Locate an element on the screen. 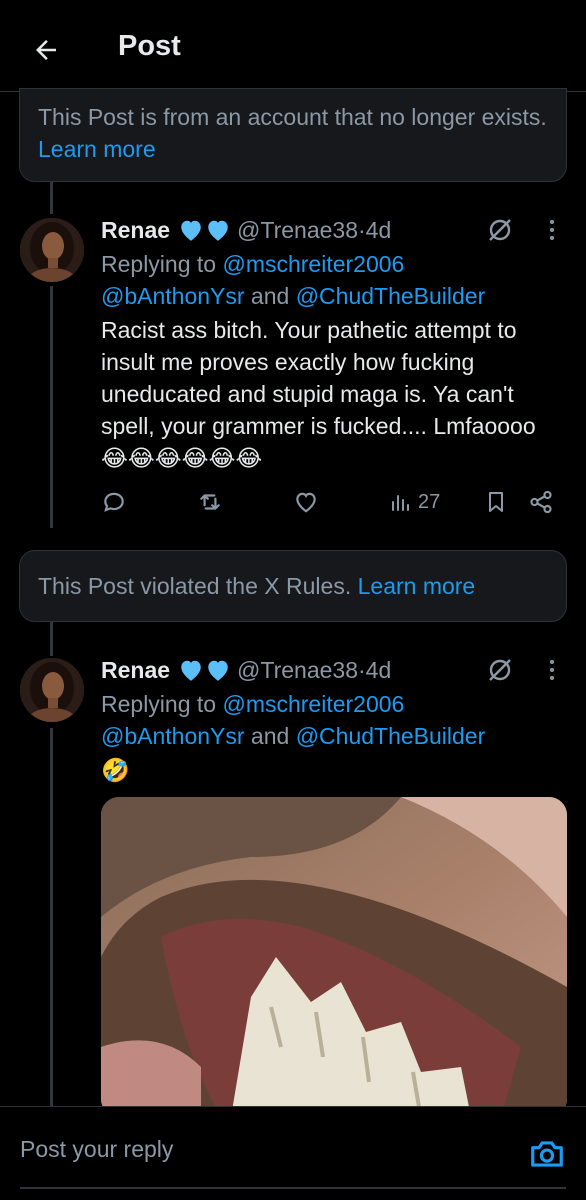 The image size is (586, 1200). reply-icon is located at coordinates (114, 502).